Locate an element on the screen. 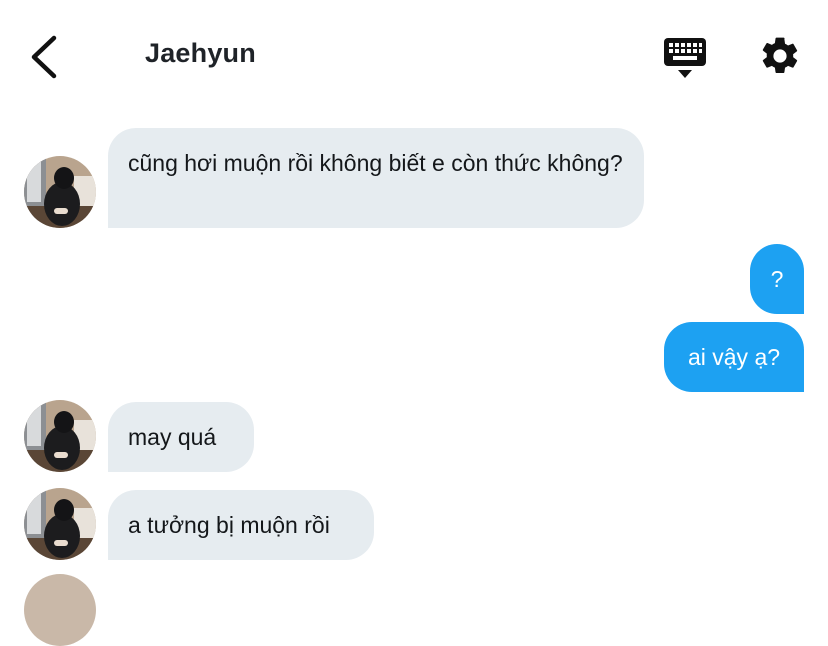 The width and height of the screenshot is (828, 646). chevron-left-icon is located at coordinates (44, 57).